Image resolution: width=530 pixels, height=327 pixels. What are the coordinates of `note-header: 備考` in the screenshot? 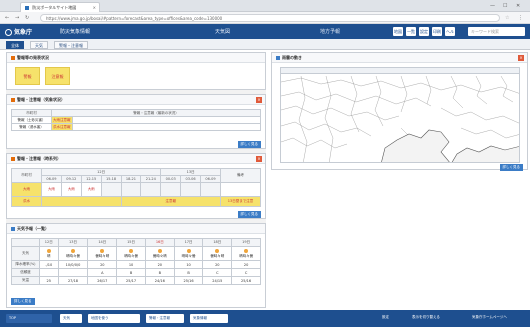 It's located at (240, 175).